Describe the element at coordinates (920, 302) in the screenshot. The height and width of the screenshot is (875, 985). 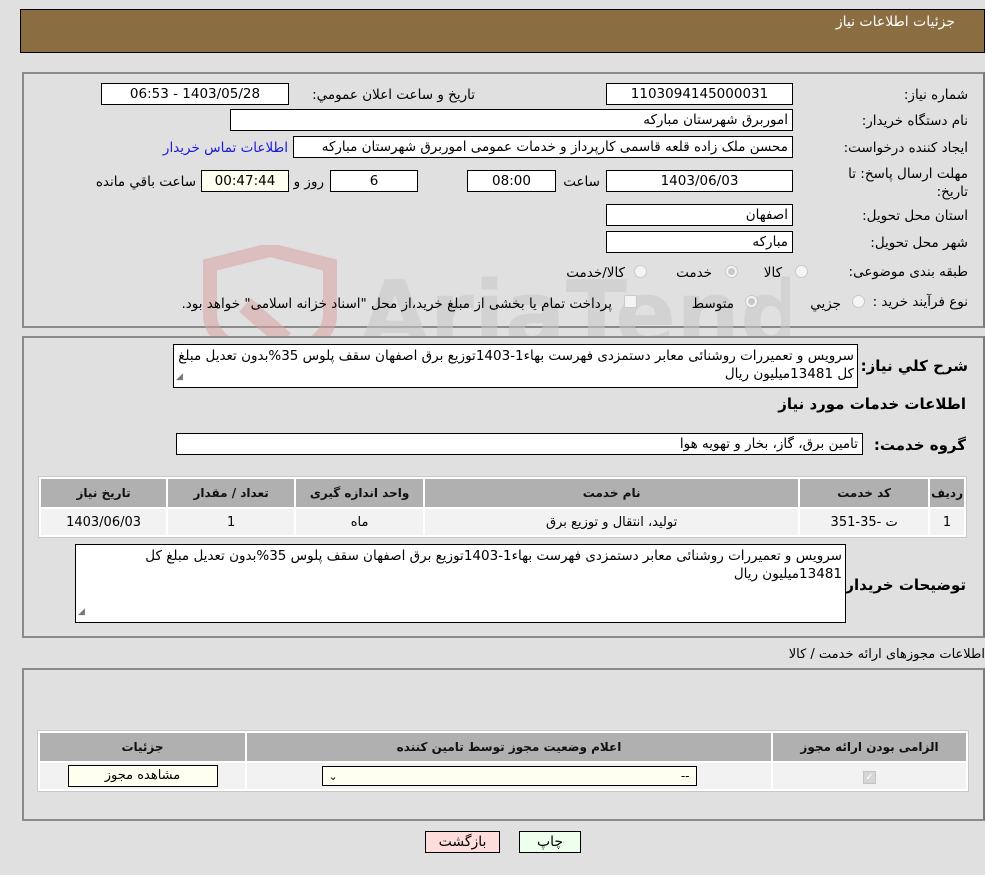
I see `process-type-label: نوع فرآیند خرید :` at that location.